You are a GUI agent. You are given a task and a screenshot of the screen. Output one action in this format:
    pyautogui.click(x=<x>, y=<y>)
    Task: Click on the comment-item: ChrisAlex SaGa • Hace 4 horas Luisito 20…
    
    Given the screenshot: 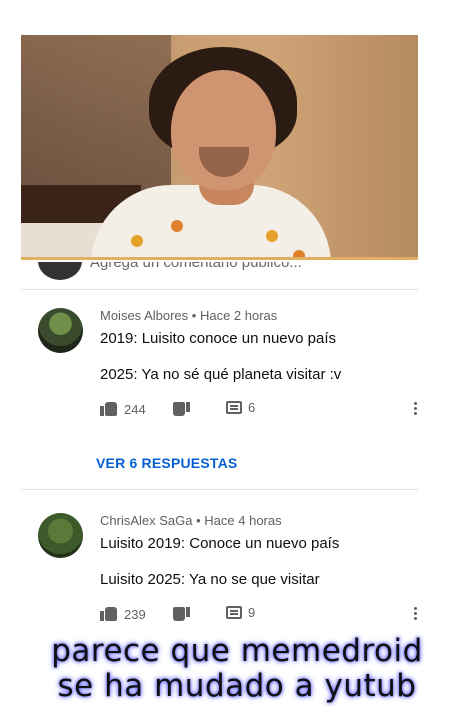 What is the action you would take?
    pyautogui.click(x=228, y=571)
    